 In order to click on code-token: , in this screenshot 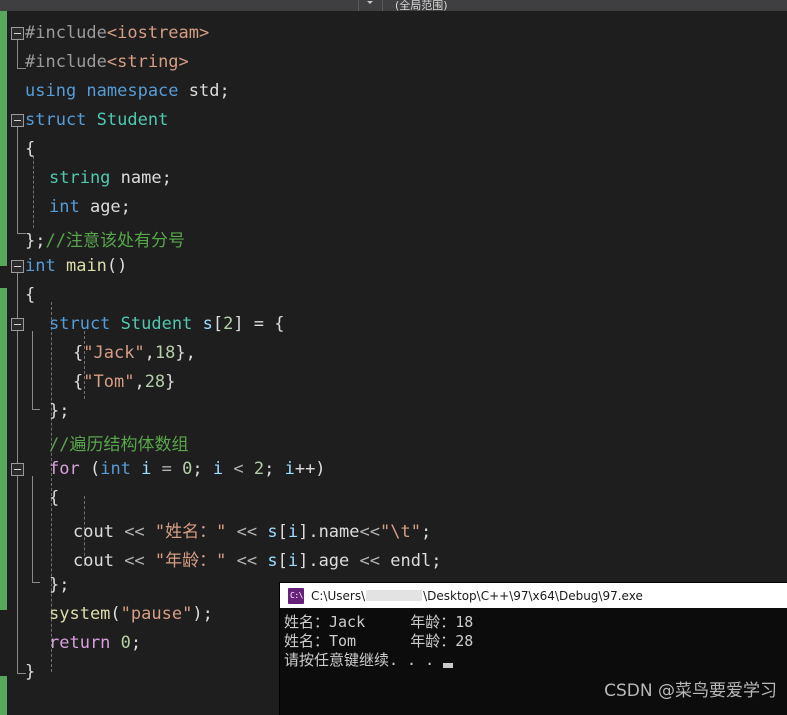, I will do `click(139, 382)`.